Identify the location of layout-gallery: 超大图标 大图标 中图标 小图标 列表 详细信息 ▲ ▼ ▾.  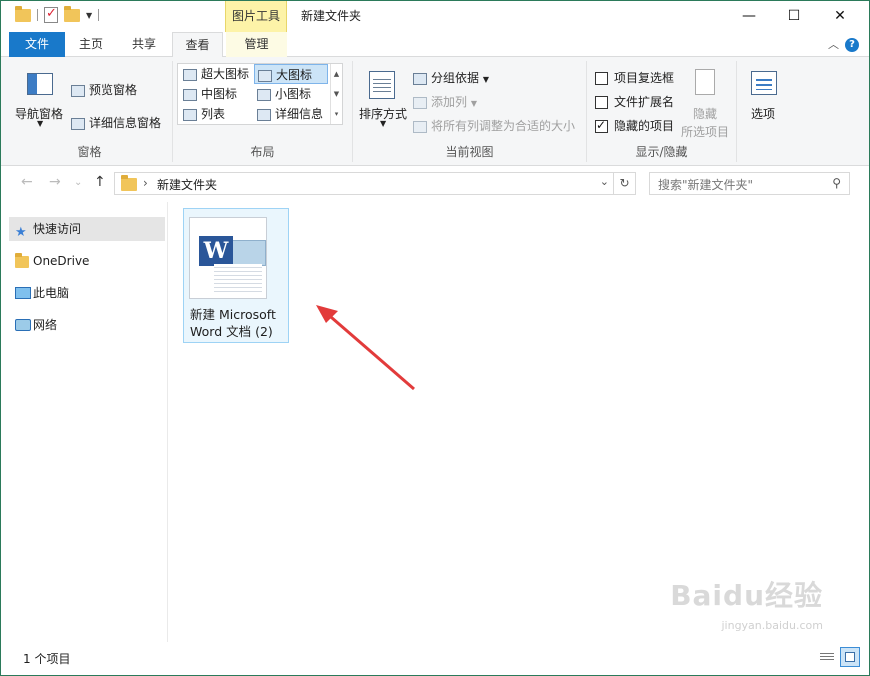
(260, 94).